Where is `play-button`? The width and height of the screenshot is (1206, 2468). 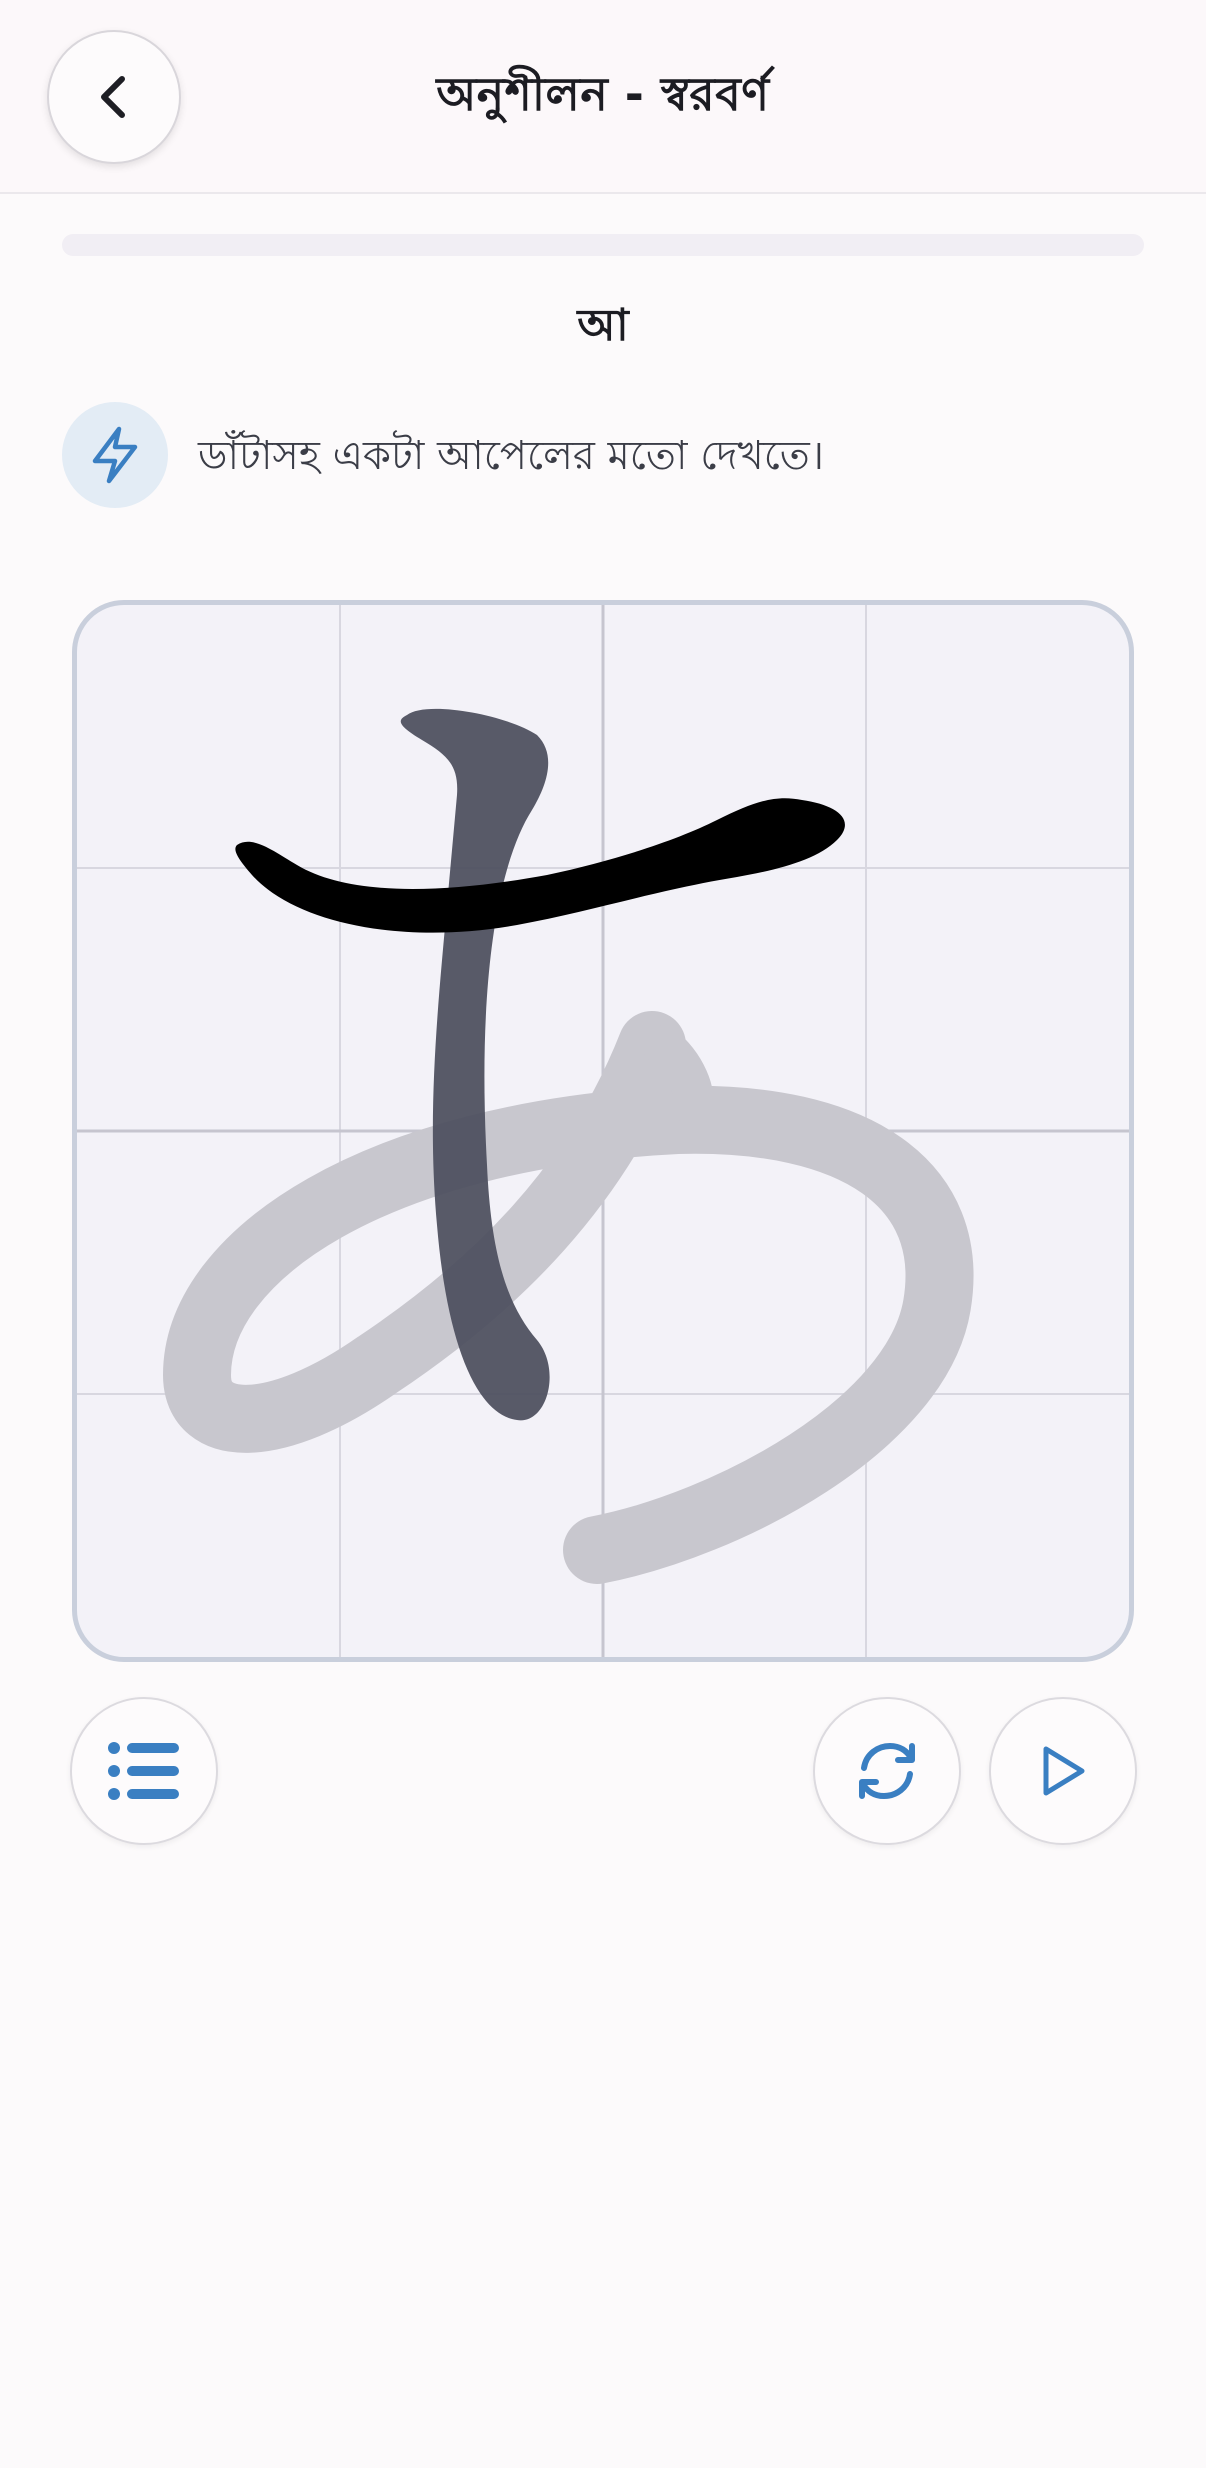 play-button is located at coordinates (1063, 1771).